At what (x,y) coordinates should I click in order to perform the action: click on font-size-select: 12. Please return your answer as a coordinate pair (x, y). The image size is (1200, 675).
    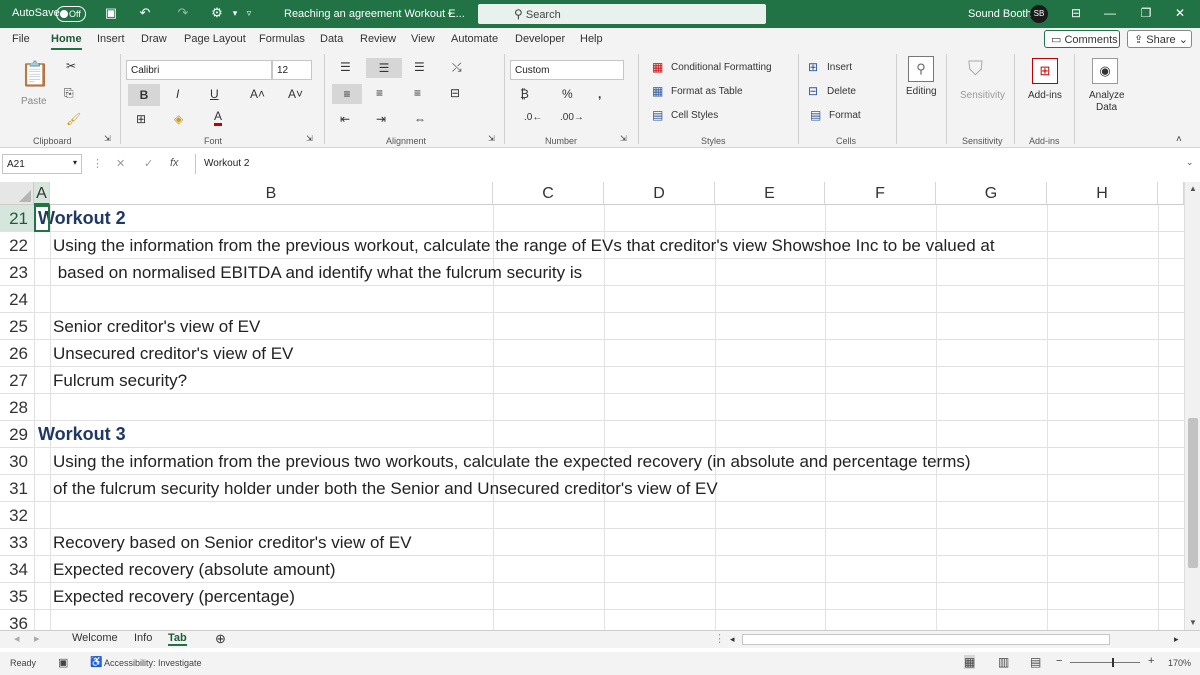
    Looking at the image, I should click on (292, 70).